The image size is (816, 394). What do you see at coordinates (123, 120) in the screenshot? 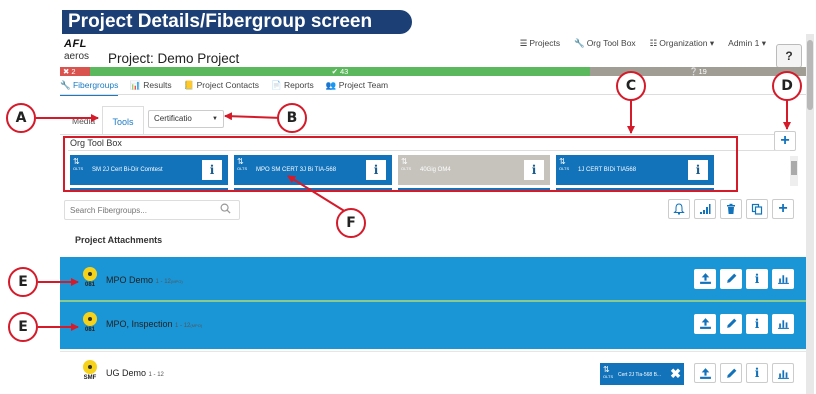
I see `tab-tools: Tools` at bounding box center [123, 120].